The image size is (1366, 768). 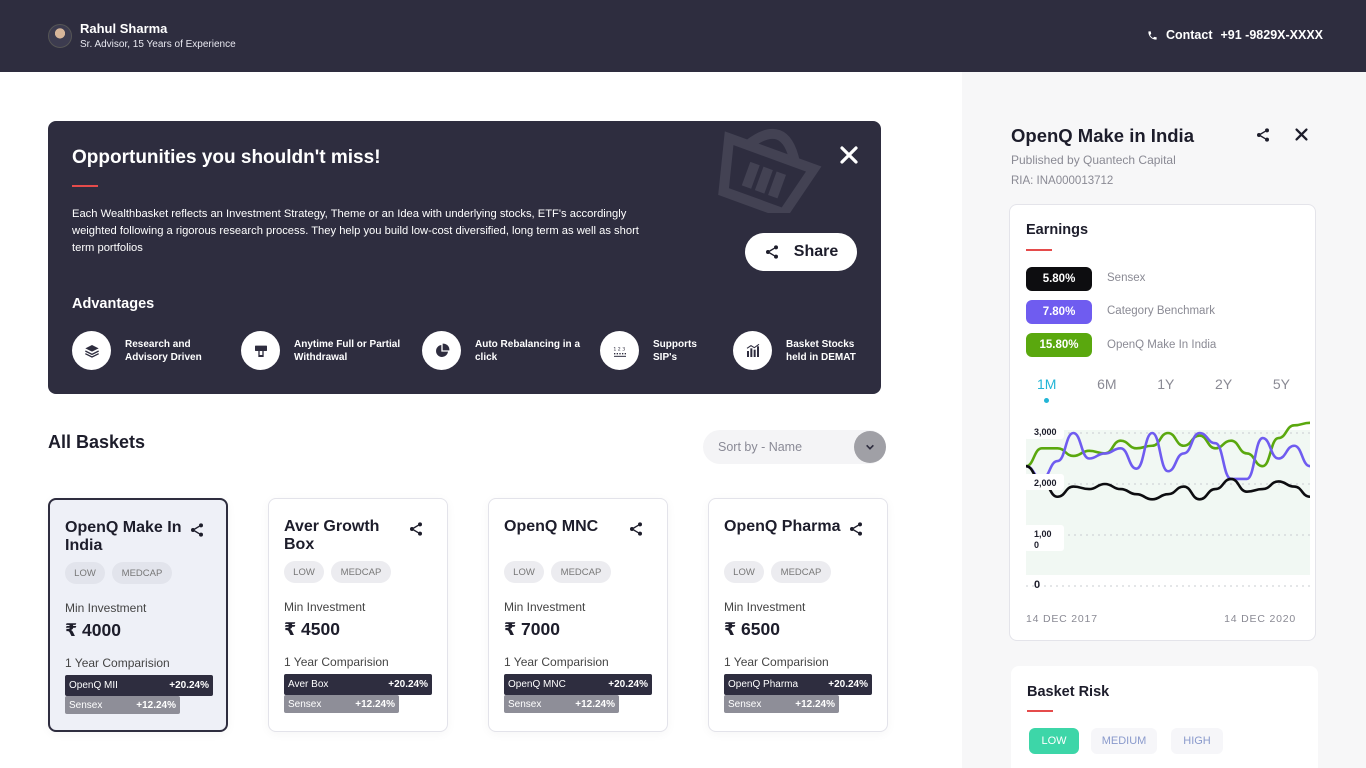 What do you see at coordinates (532, 629) in the screenshot?
I see `min-investment-value: ₹ 7000` at bounding box center [532, 629].